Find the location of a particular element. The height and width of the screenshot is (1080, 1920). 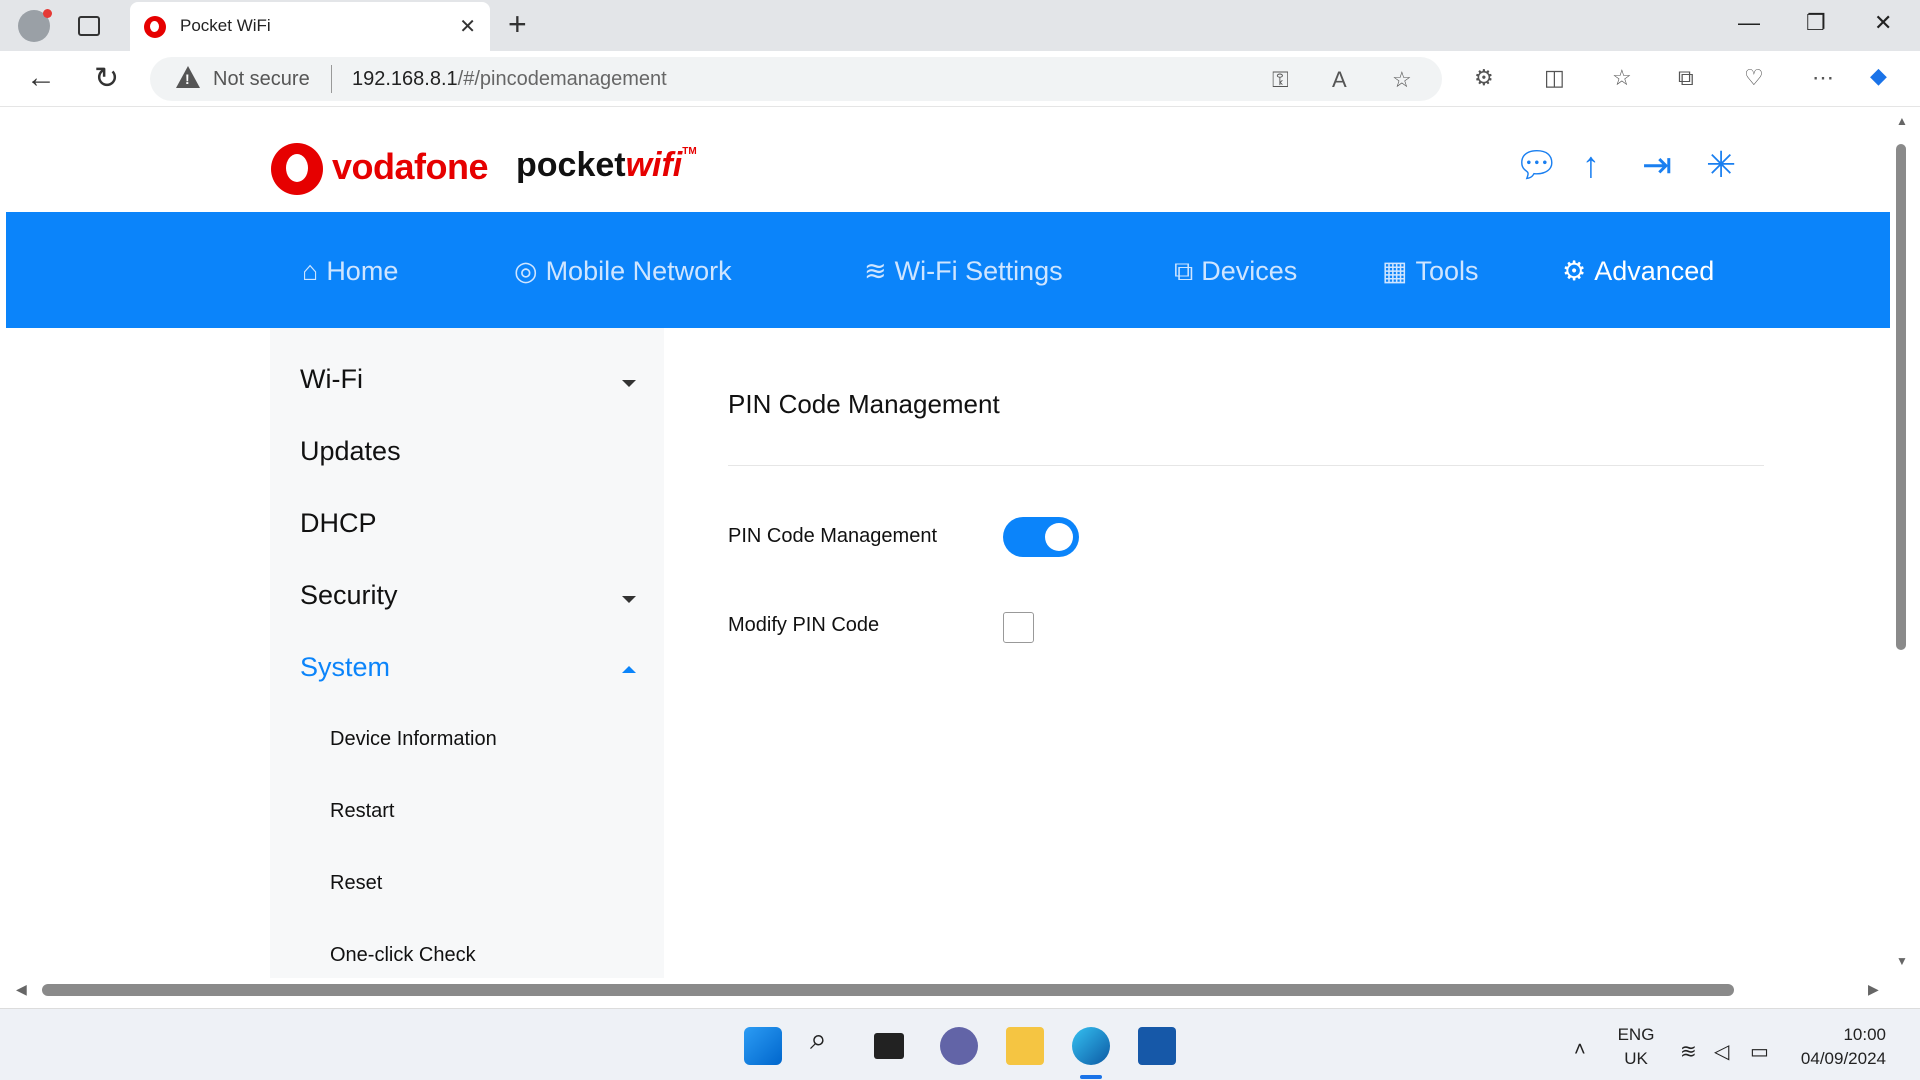

close-tab-icon: ✕ is located at coordinates (467, 26).